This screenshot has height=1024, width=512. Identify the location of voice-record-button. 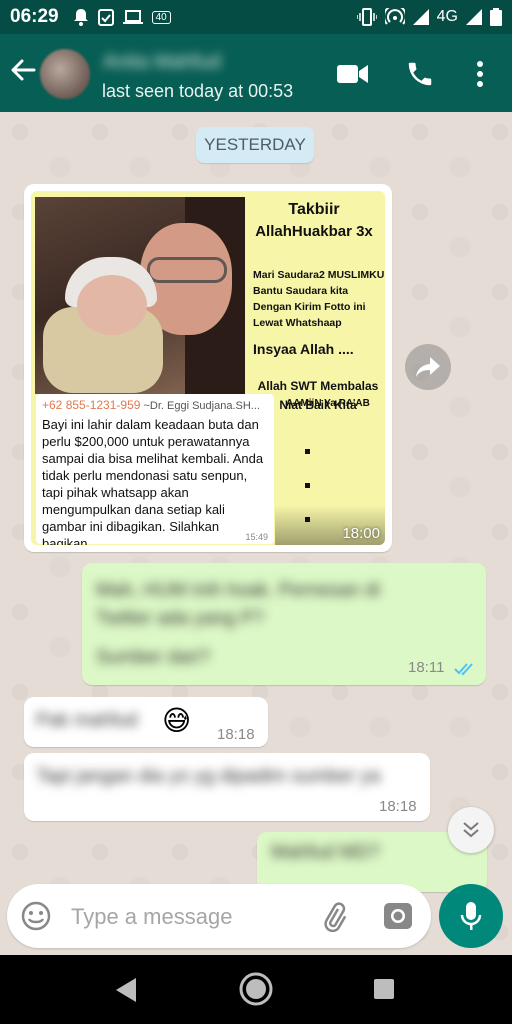
(471, 916).